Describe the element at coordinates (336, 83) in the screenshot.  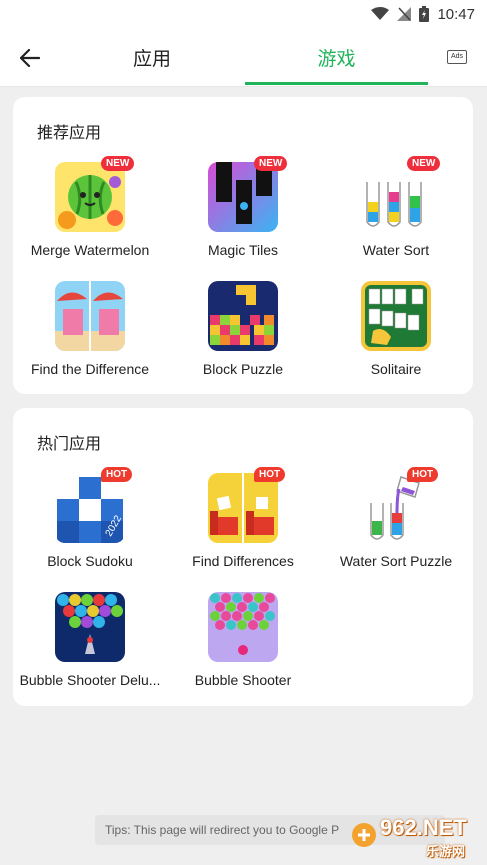
I see `active-tab-indicator` at that location.